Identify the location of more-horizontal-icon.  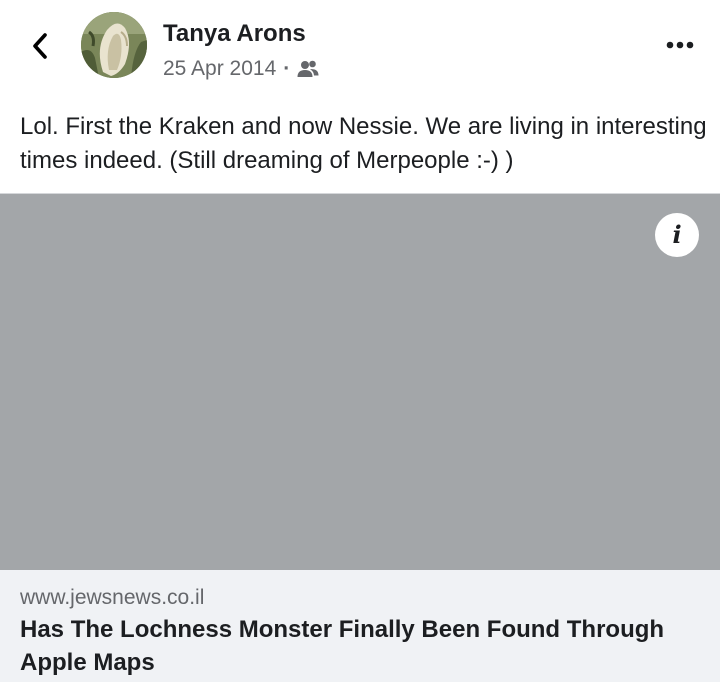
(680, 45).